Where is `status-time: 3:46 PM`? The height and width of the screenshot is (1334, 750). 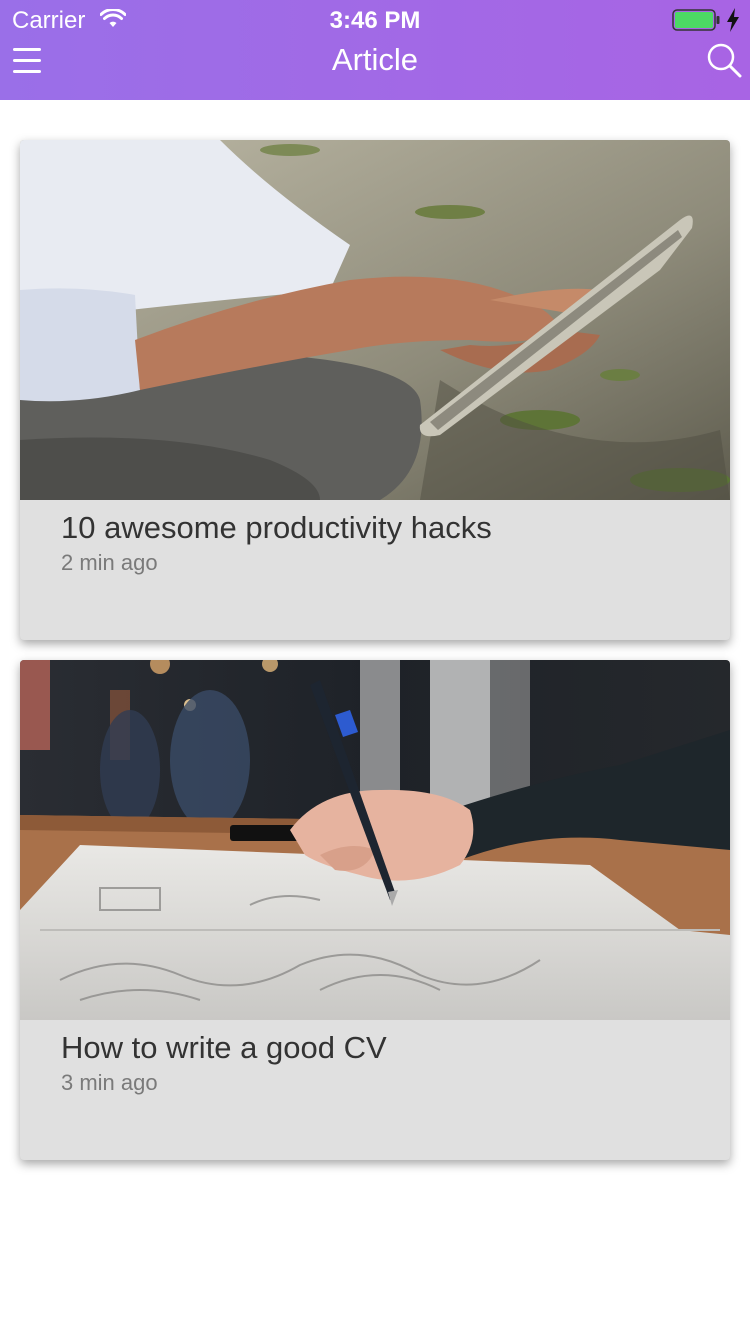
status-time: 3:46 PM is located at coordinates (375, 20).